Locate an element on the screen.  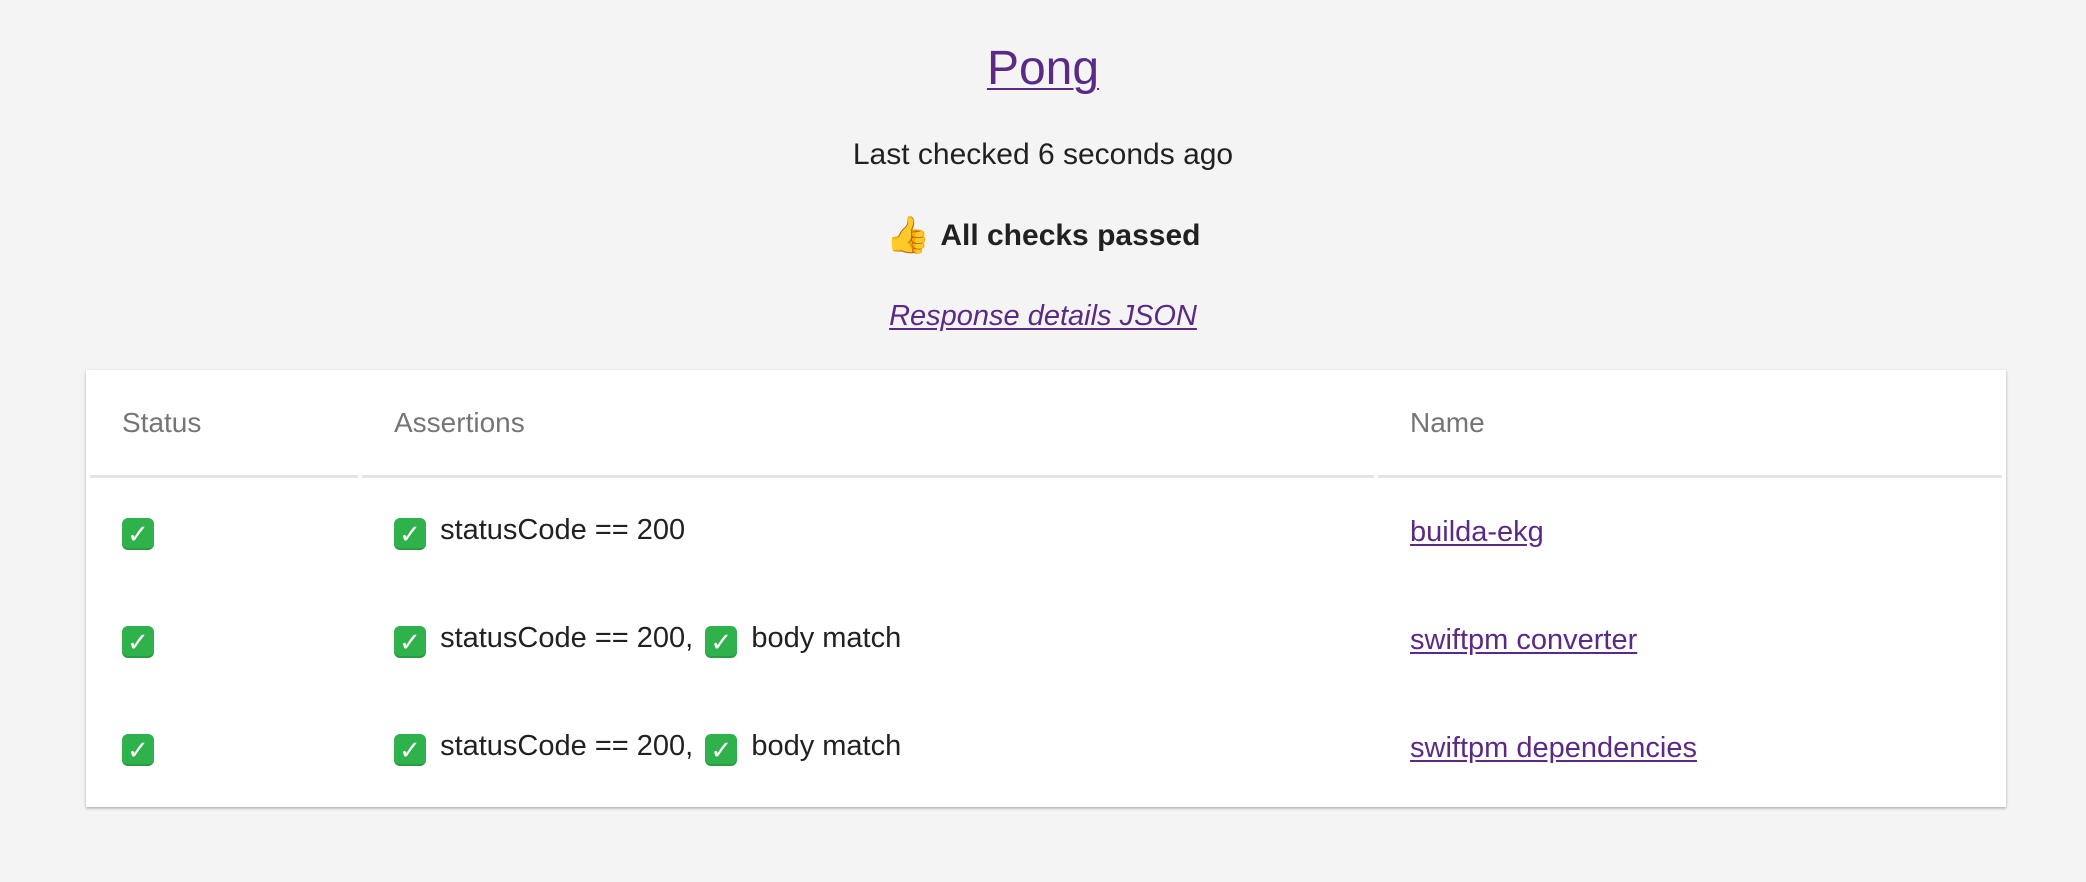
assertions-cell: ✓ statusCode == 200 is located at coordinates (868, 532).